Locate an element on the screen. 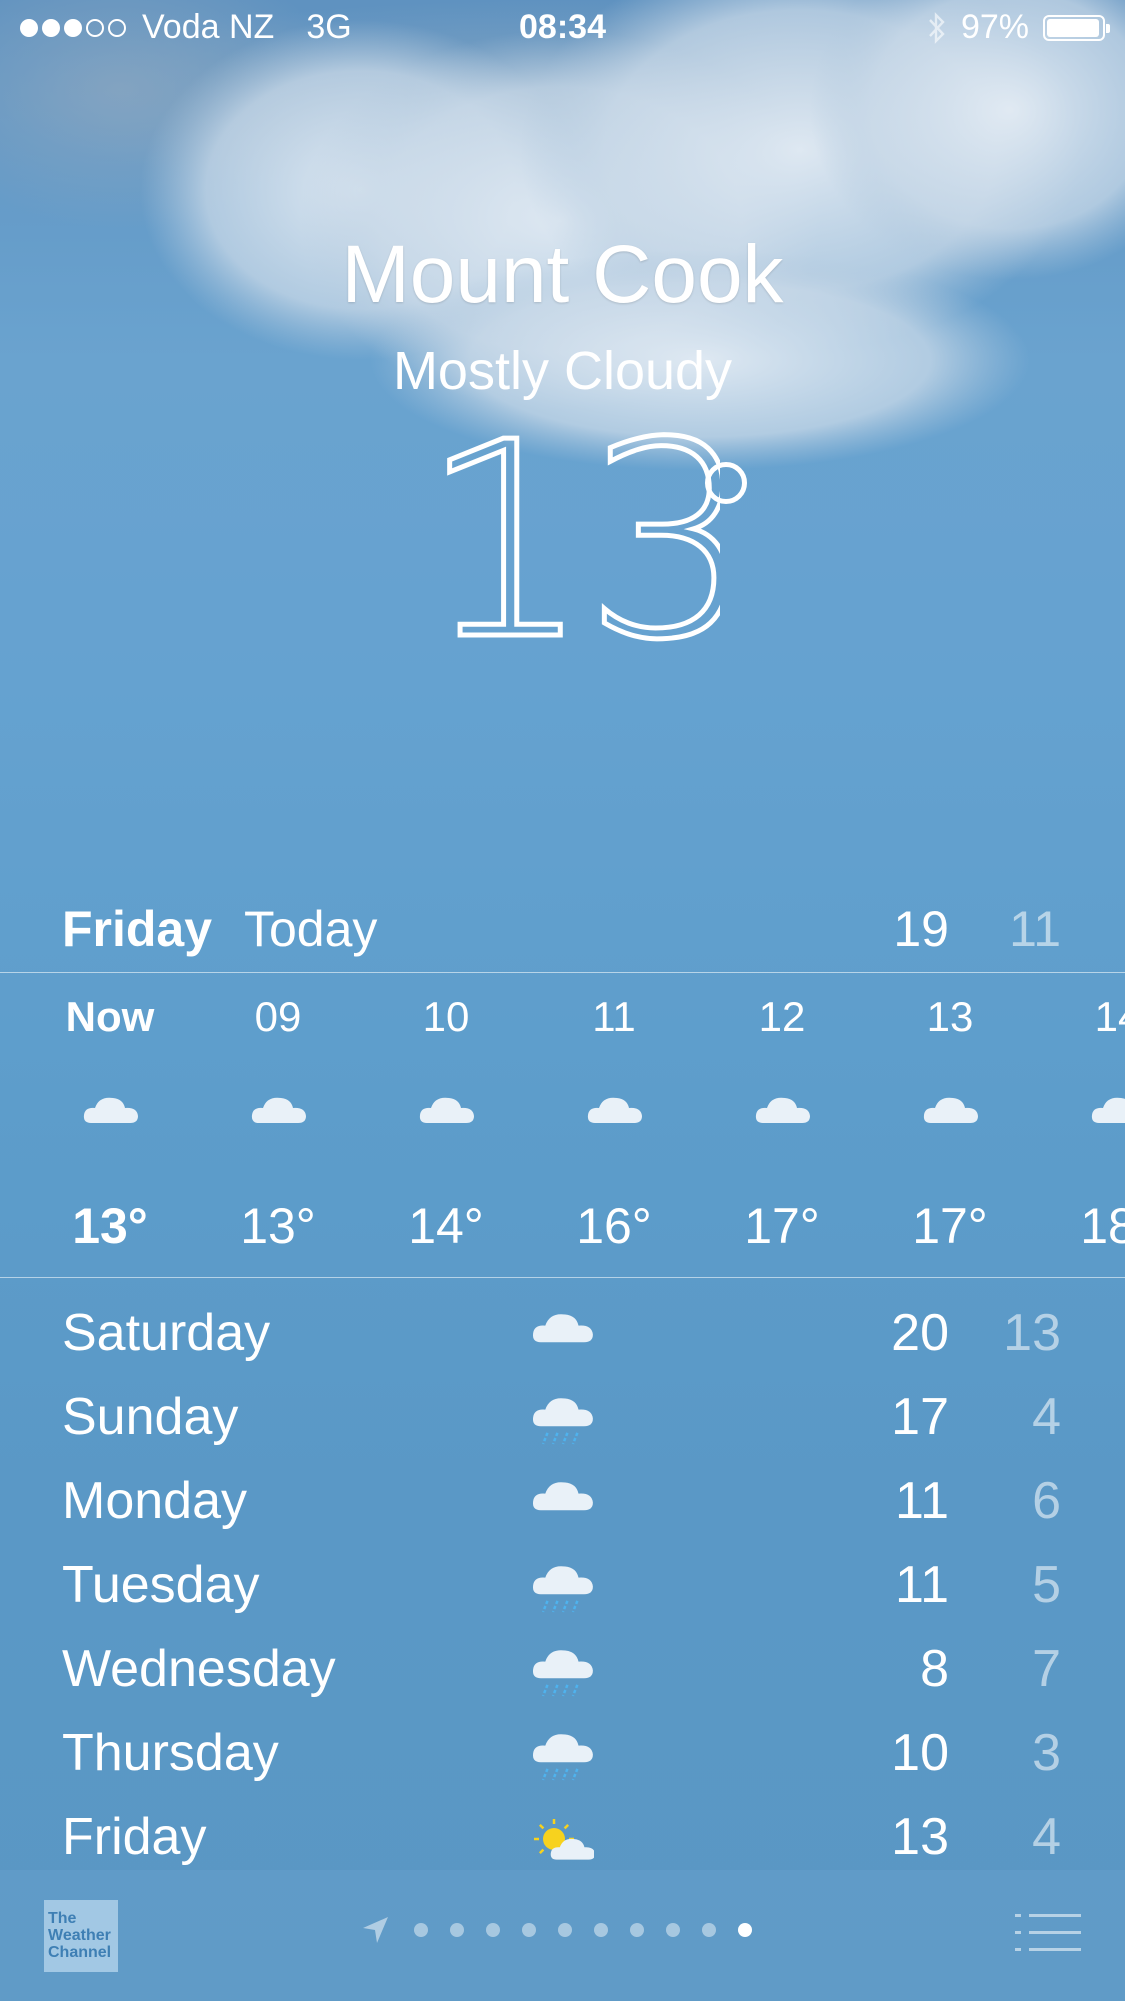 This screenshot has height=2001, width=1125. daily-row: Monday 11 6 is located at coordinates (562, 1511).